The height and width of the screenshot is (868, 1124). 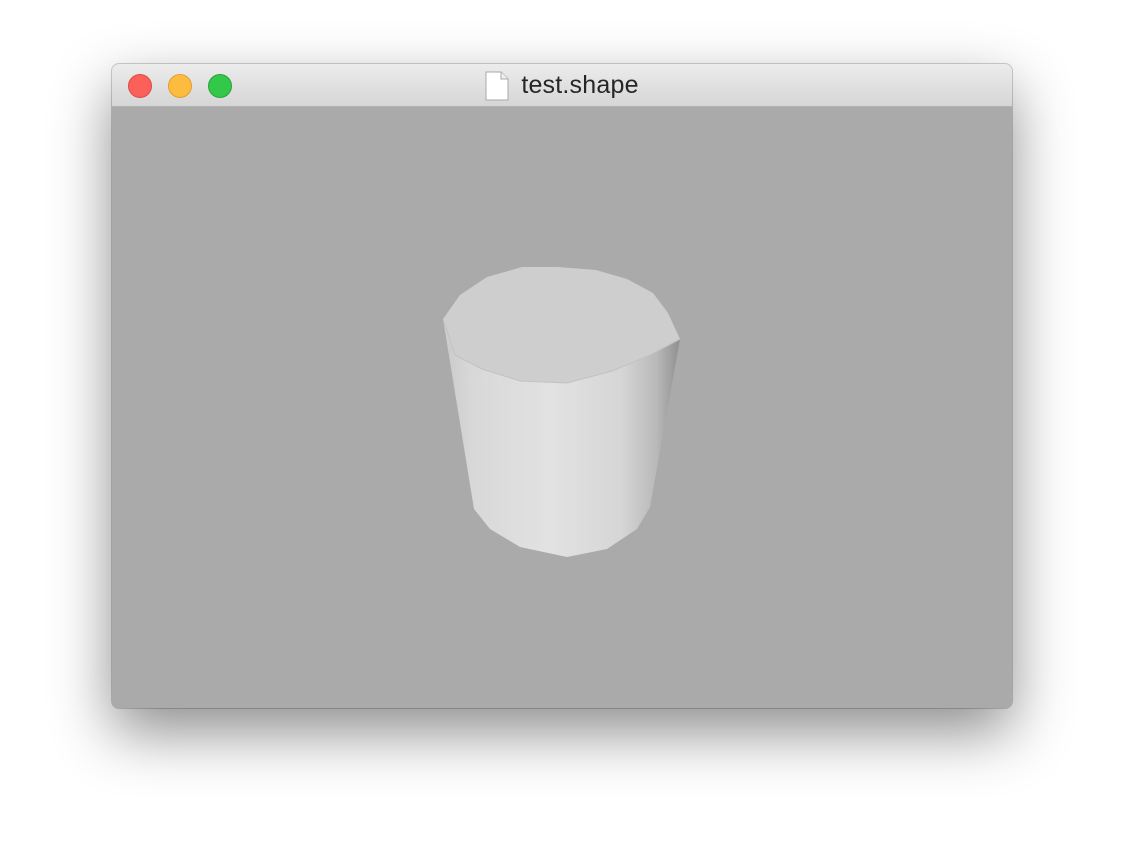 I want to click on scene-canvas, so click(x=561, y=412).